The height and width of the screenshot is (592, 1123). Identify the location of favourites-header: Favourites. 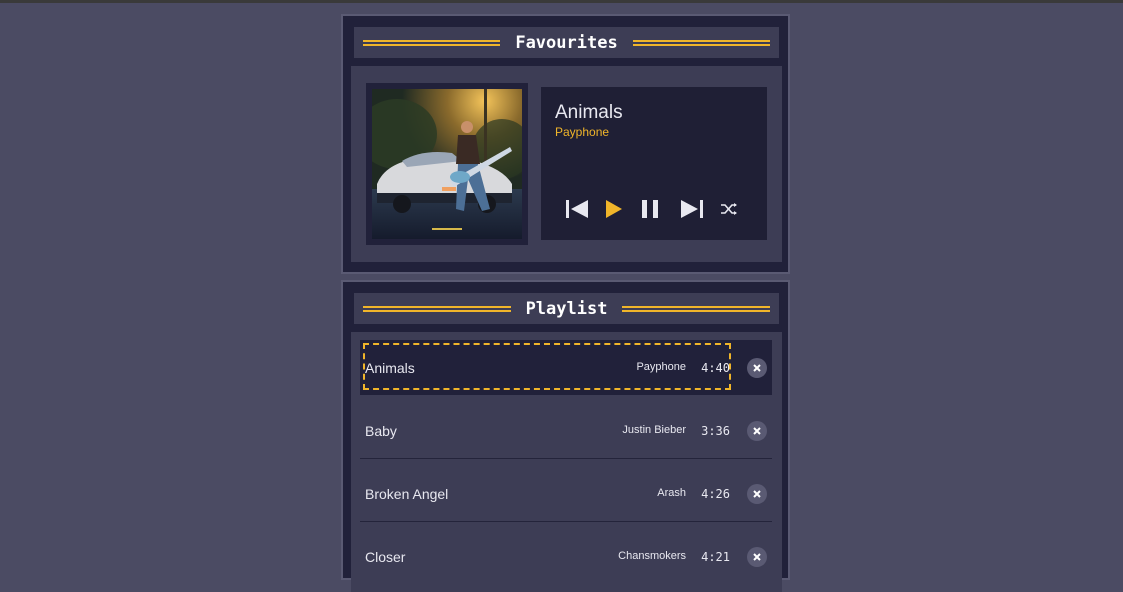
(566, 42).